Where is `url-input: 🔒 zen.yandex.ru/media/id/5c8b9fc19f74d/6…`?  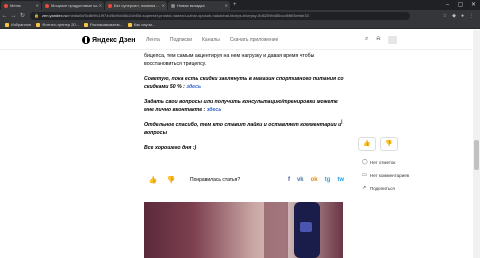 url-input: 🔒 zen.yandex.ru/media/id/5c8b9fc19f74d/6… is located at coordinates (220, 15).